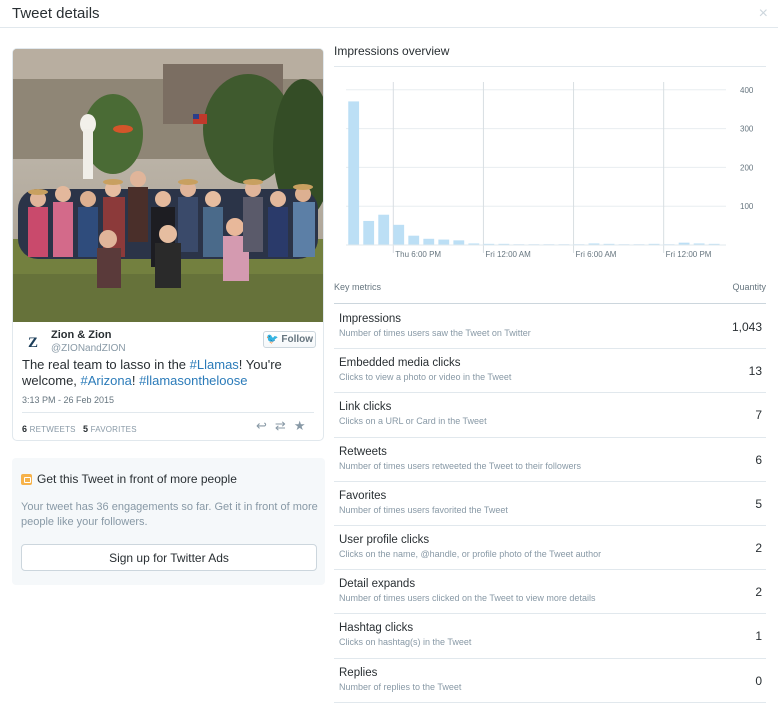 The image size is (778, 703). I want to click on metric-quantity: 1, so click(758, 636).